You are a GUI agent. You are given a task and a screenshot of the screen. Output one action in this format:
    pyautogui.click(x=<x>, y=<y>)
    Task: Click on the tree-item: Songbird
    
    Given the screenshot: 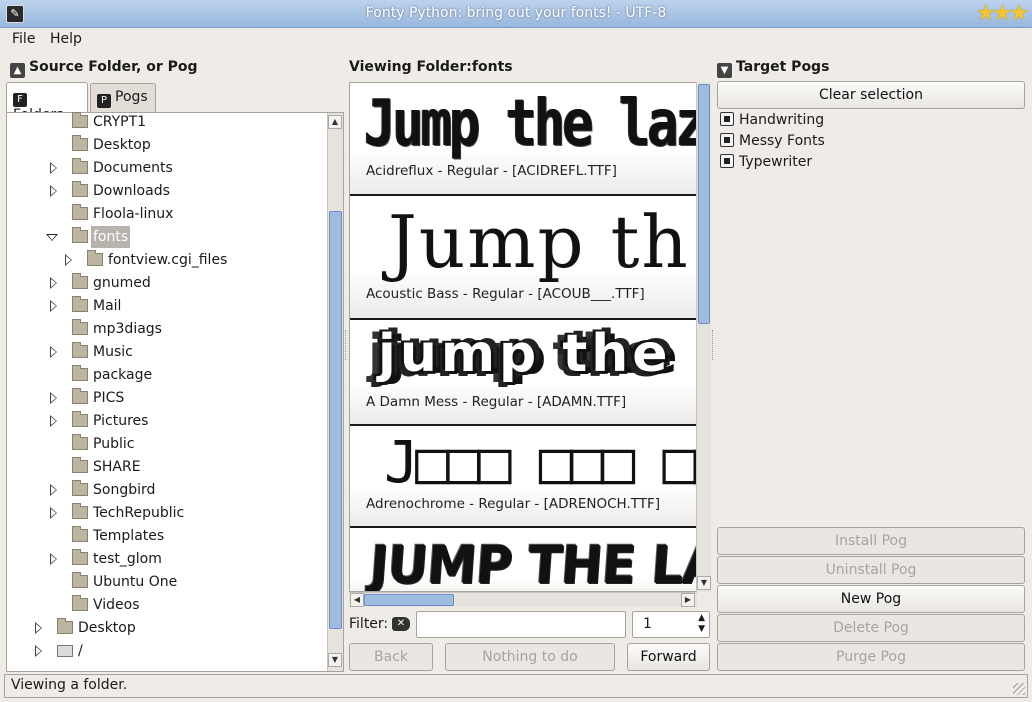 What is the action you would take?
    pyautogui.click(x=166, y=490)
    